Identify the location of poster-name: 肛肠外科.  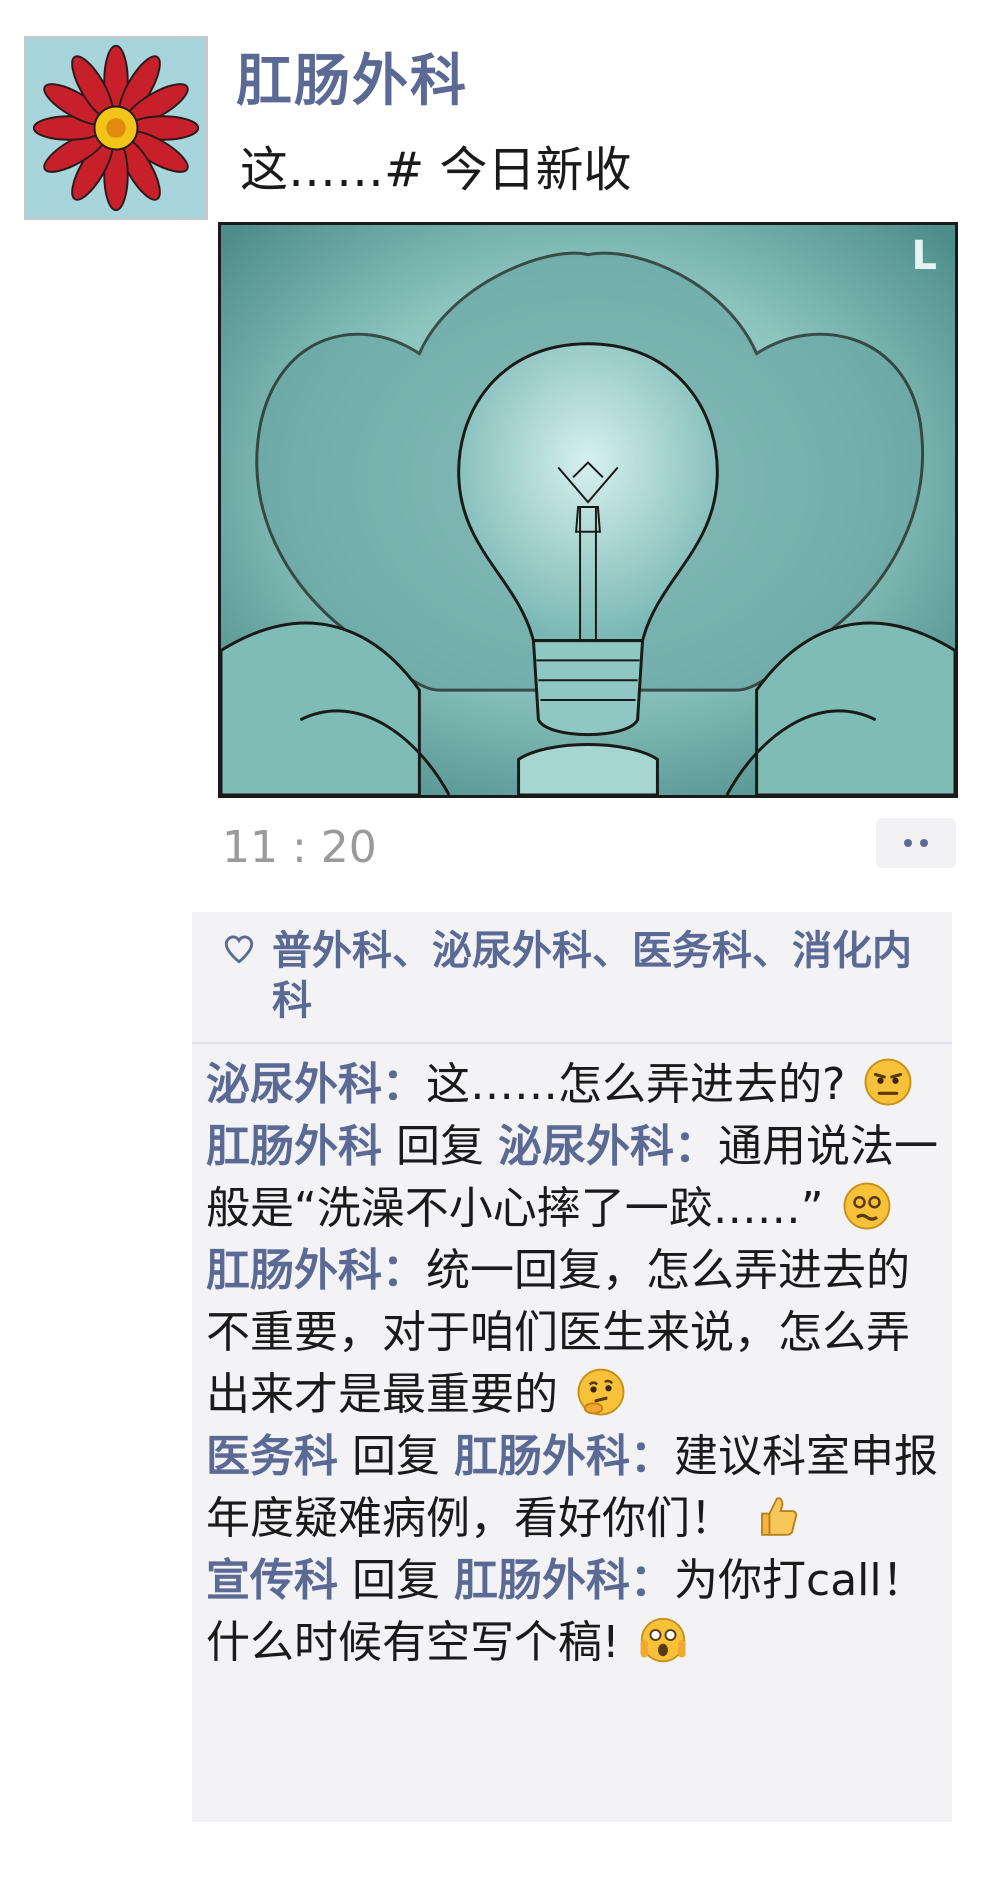
(352, 76).